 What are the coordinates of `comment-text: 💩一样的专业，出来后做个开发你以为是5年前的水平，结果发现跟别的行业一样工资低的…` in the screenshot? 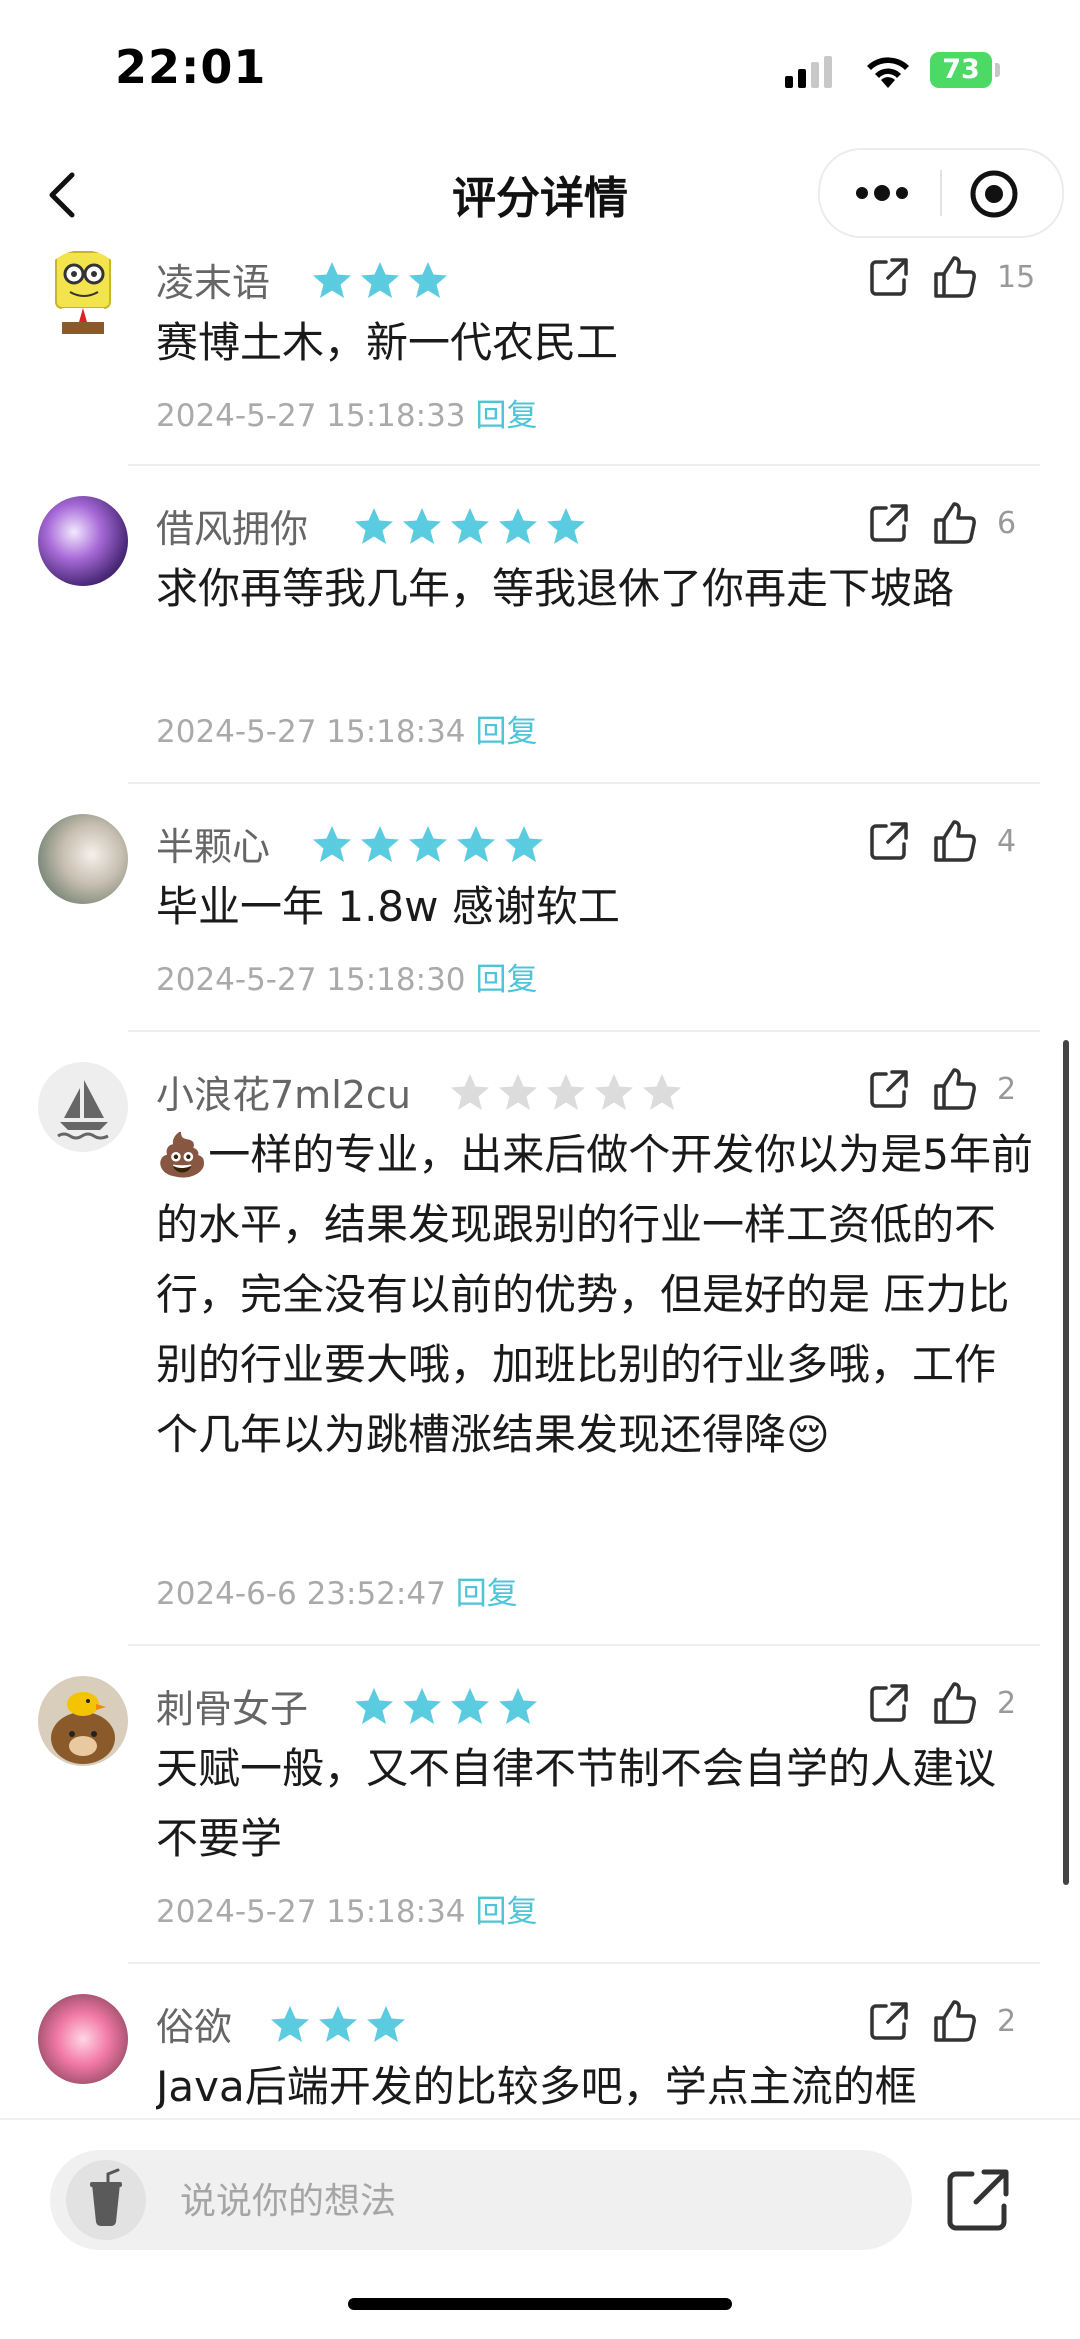 It's located at (595, 1294).